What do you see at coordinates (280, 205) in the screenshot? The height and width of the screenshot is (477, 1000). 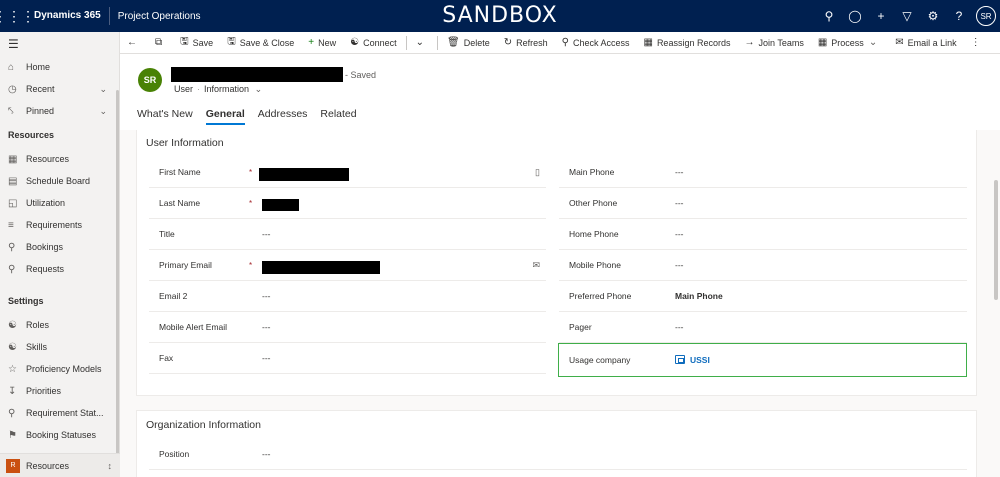 I see `last-name-redacted` at bounding box center [280, 205].